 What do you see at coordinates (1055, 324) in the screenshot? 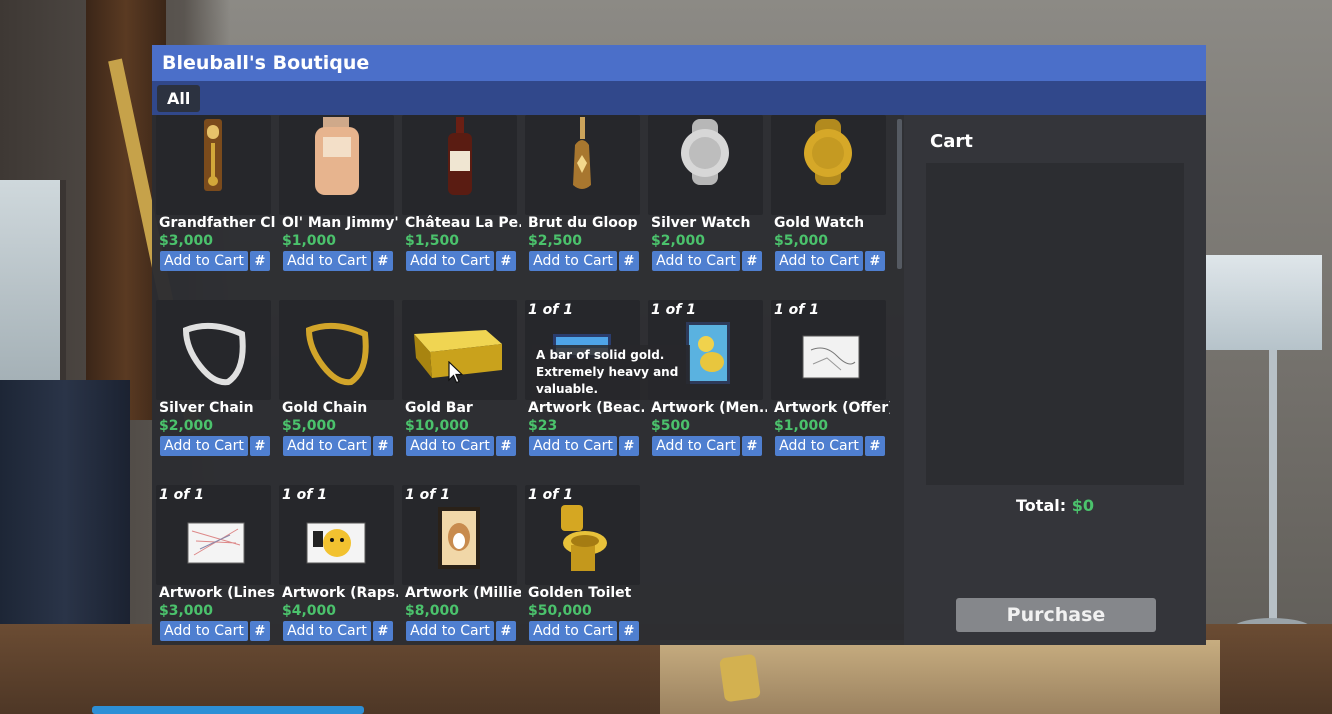
I see `cart-list` at bounding box center [1055, 324].